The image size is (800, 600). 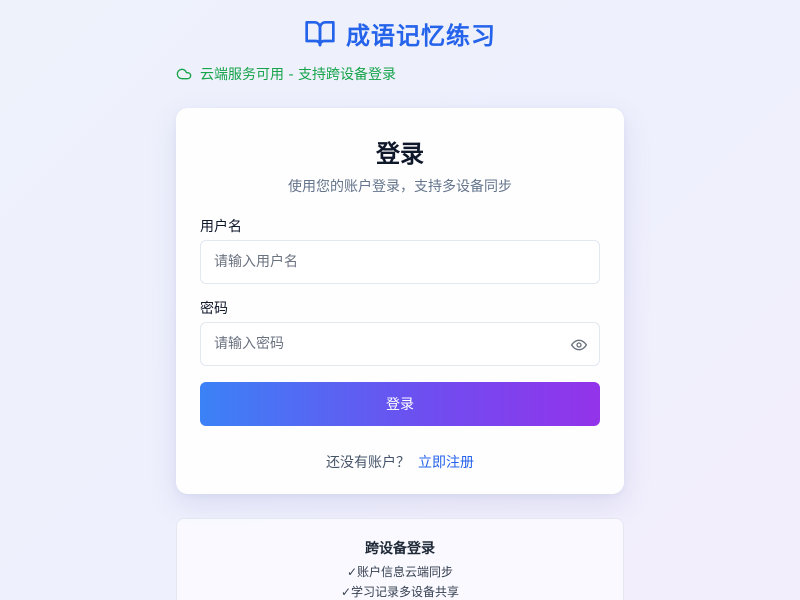 What do you see at coordinates (400, 572) in the screenshot?
I see `info-item-sync: ✓账户信息云端同步` at bounding box center [400, 572].